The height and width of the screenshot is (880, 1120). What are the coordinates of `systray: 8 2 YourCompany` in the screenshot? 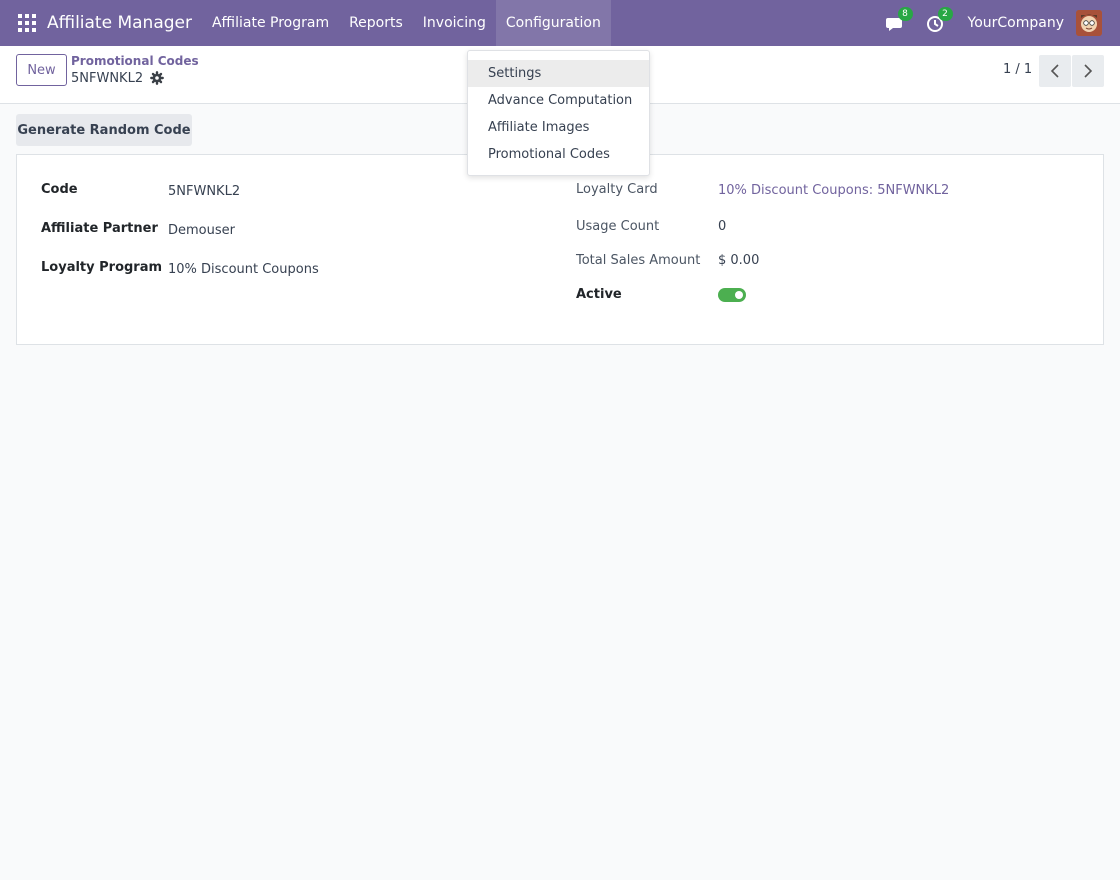 It's located at (1002, 23).